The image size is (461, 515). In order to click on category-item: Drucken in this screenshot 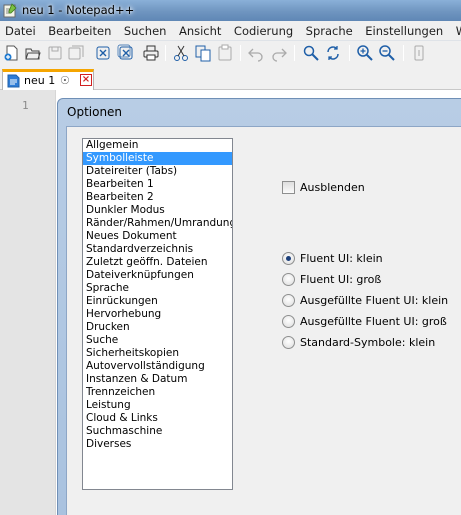, I will do `click(157, 327)`.